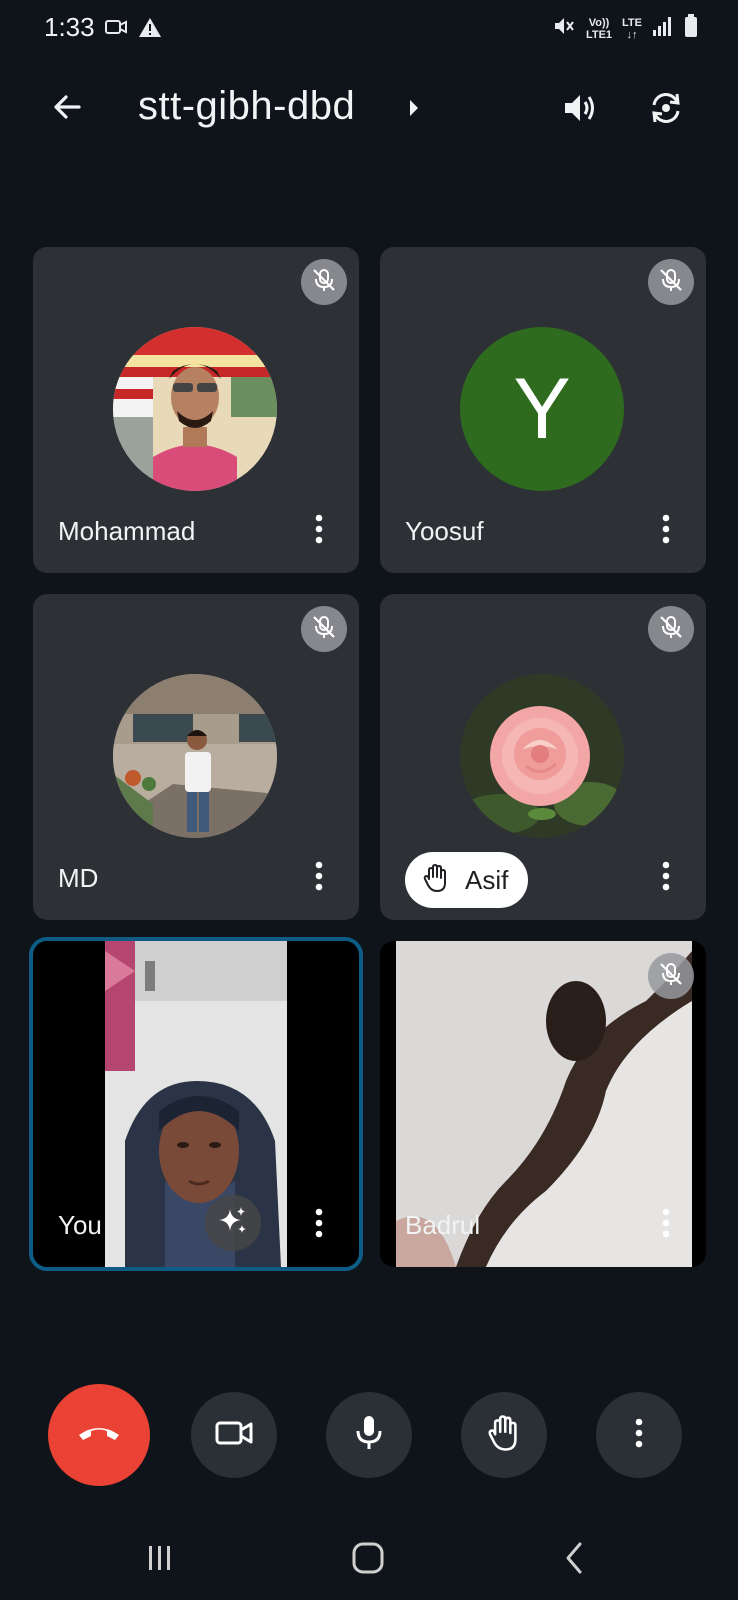 Image resolution: width=738 pixels, height=1600 pixels. I want to click on sparkle-icon, so click(233, 1223).